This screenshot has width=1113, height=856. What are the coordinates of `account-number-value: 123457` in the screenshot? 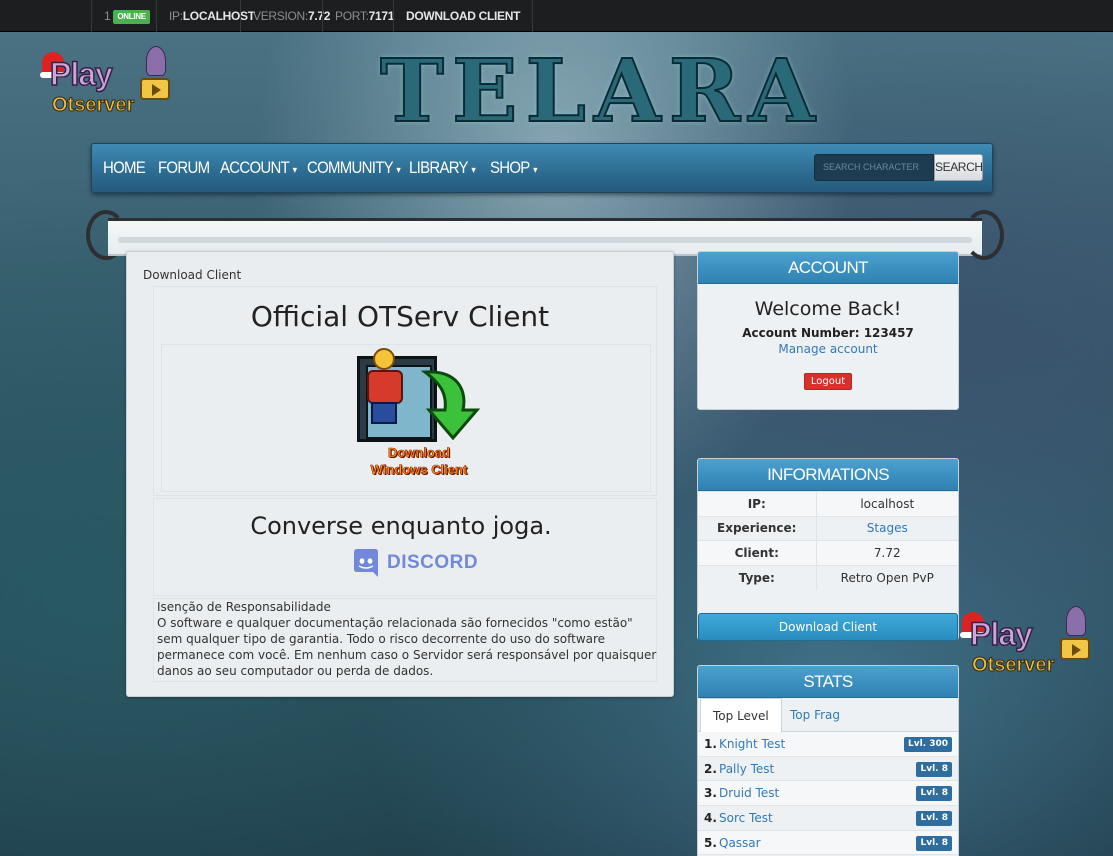 It's located at (888, 333).